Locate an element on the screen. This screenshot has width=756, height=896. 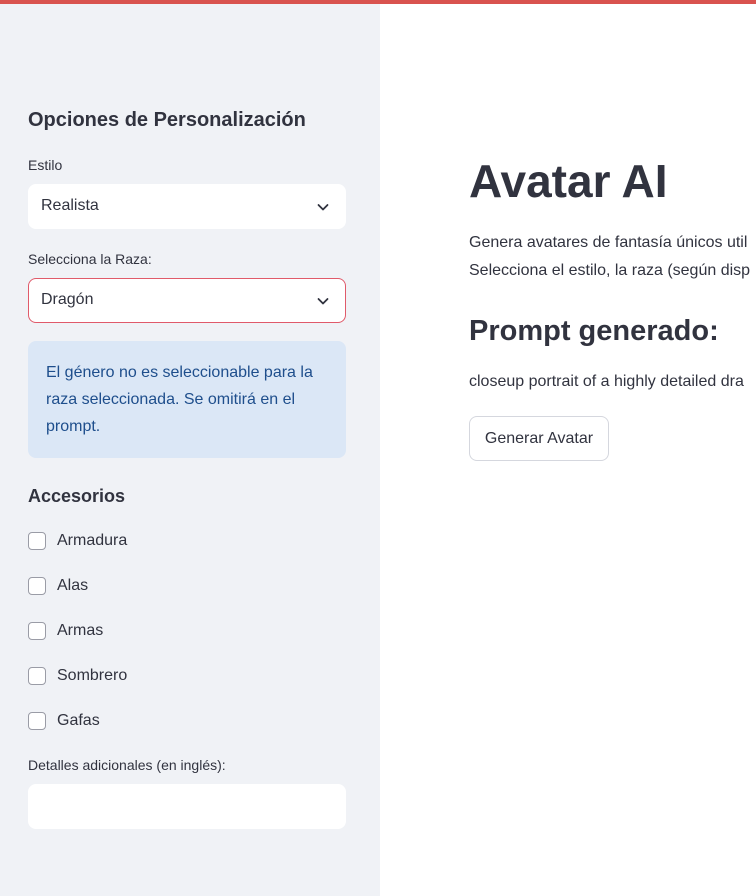
generate-avatar-button: Generar Avatar is located at coordinates (539, 438).